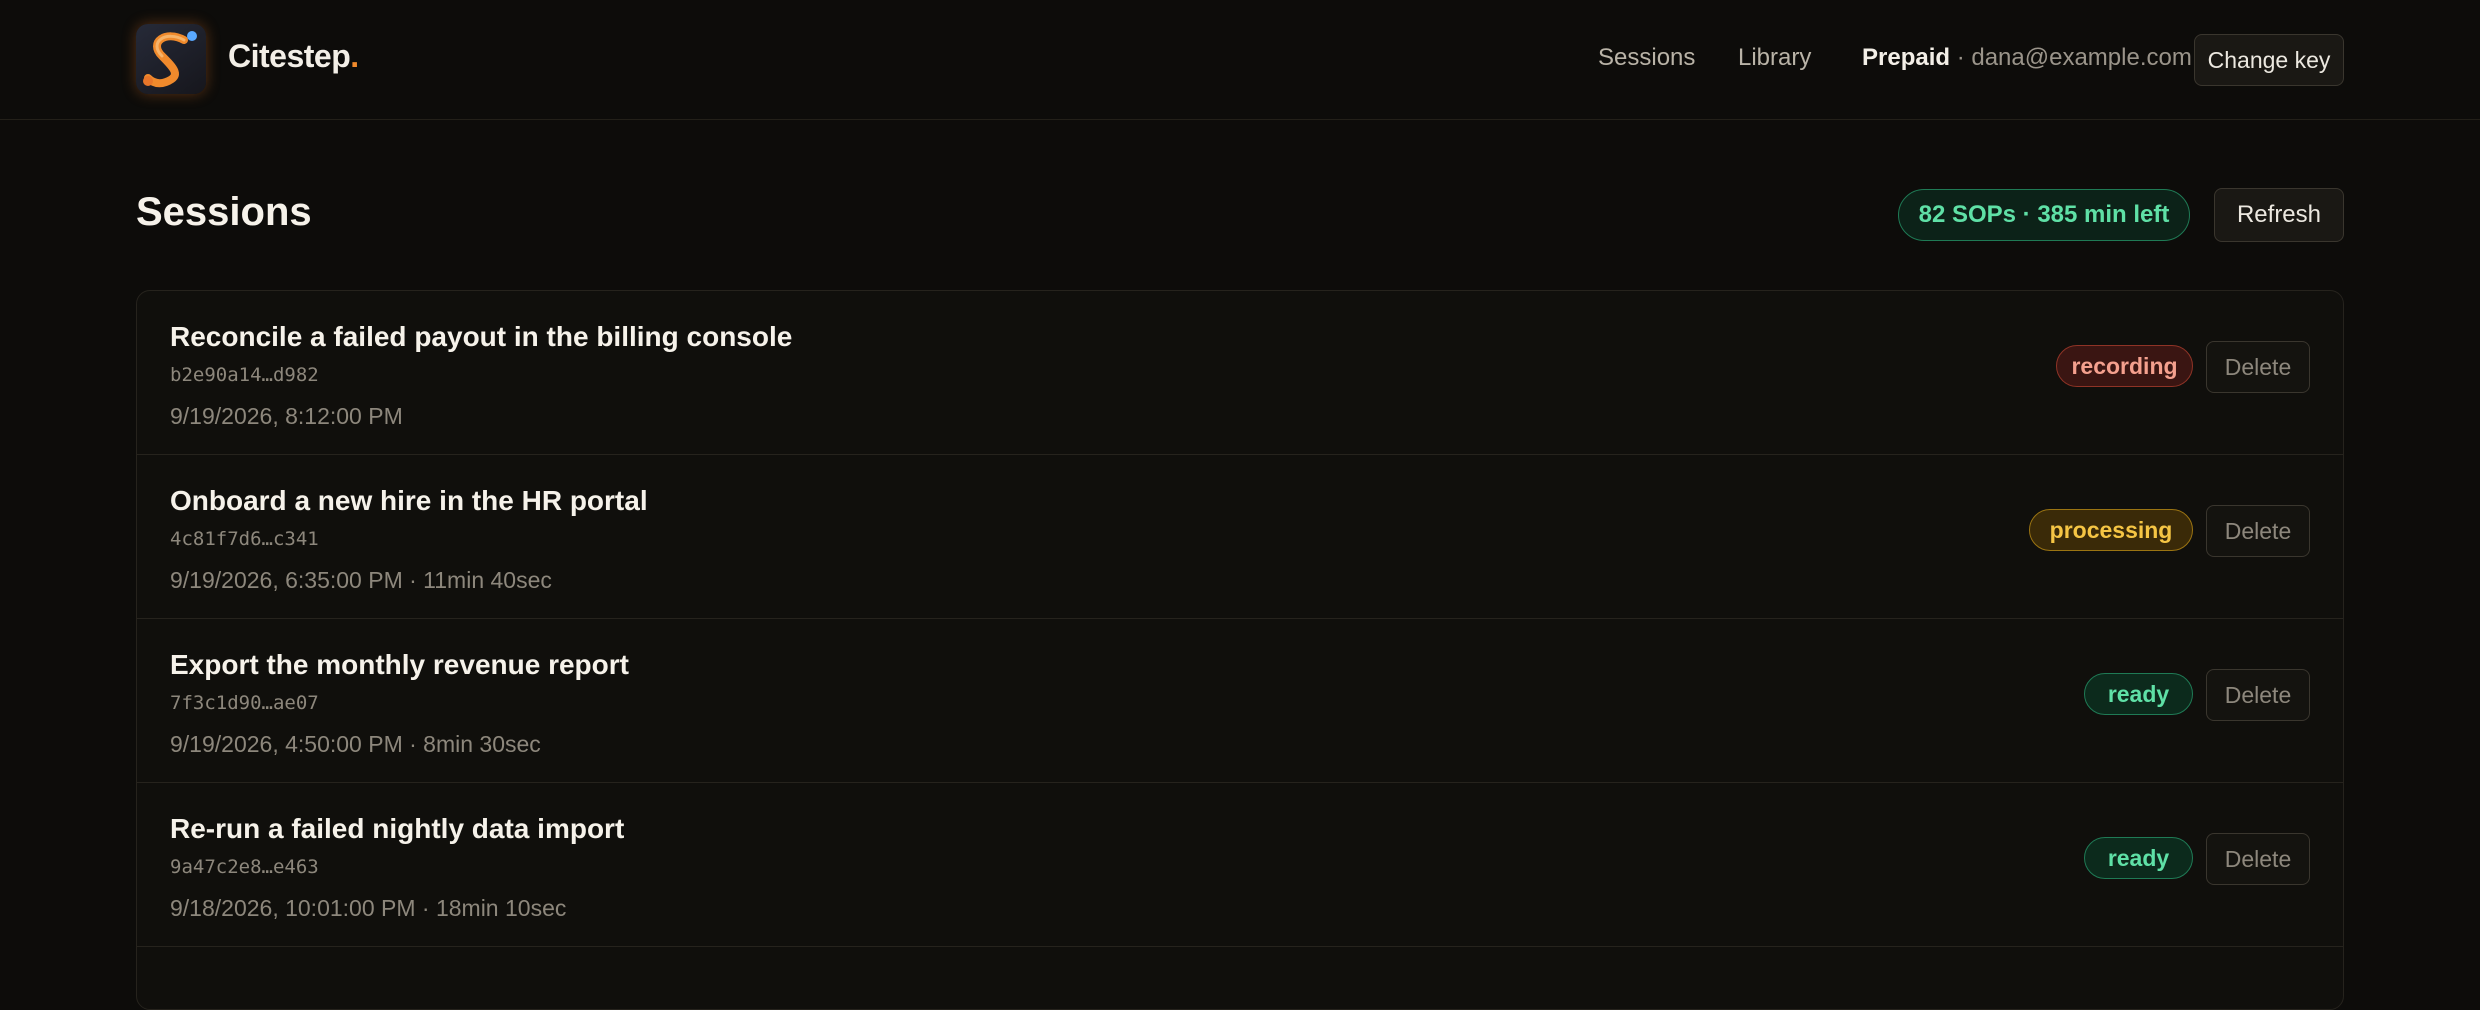 This screenshot has width=2480, height=1010. Describe the element at coordinates (244, 703) in the screenshot. I see `session-id: 7f3c1d90…ae07` at that location.